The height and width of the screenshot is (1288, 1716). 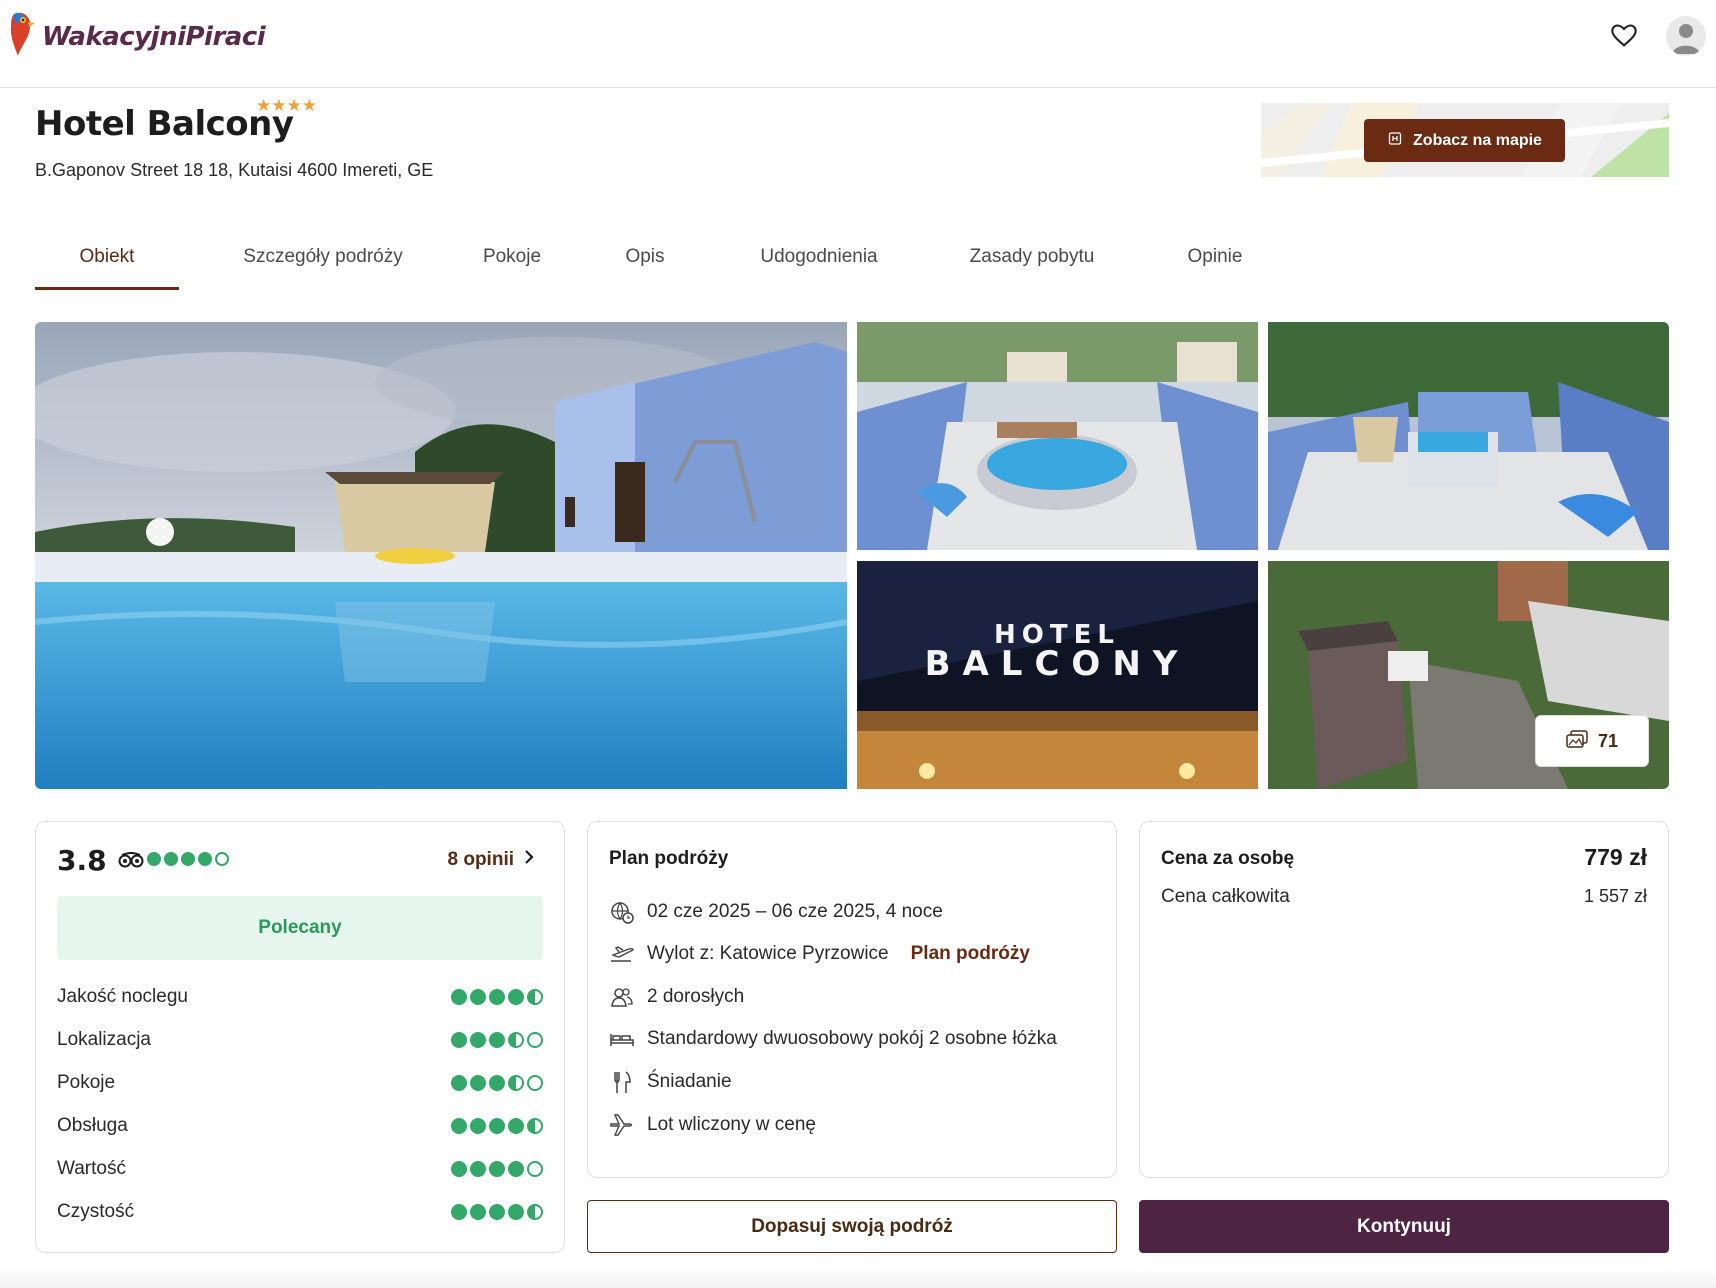 I want to click on rating-criterion-label: Jakość noclegu, so click(x=122, y=996).